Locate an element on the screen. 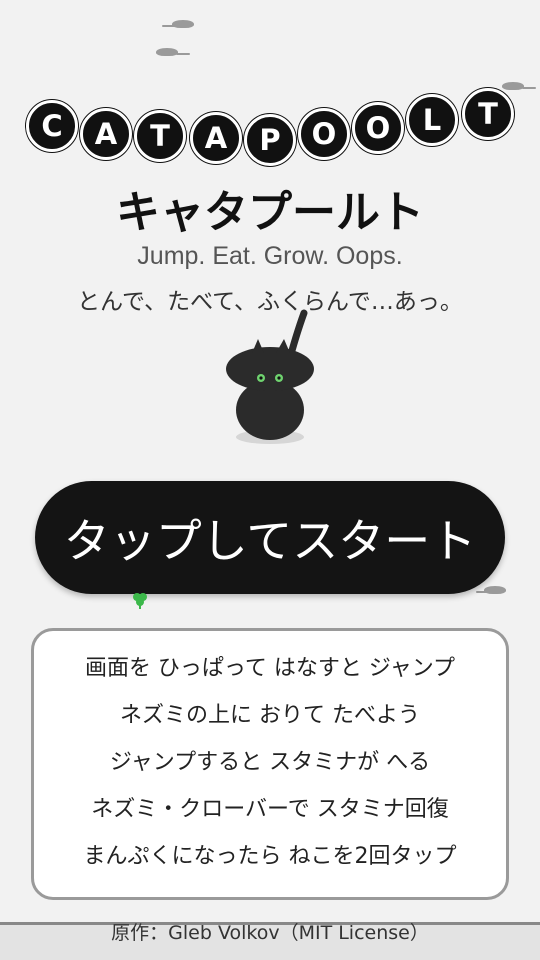 This screenshot has height=960, width=540. cat-character is located at coordinates (273, 377).